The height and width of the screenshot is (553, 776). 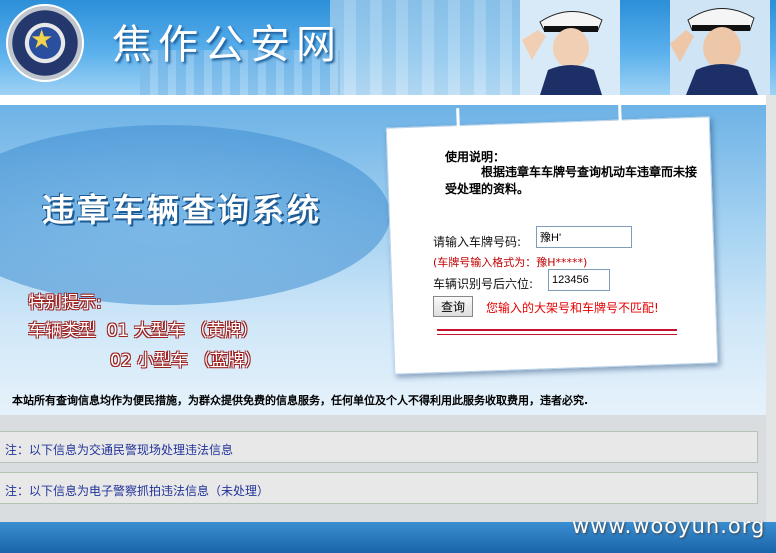 I want to click on building-image, so click(x=440, y=47).